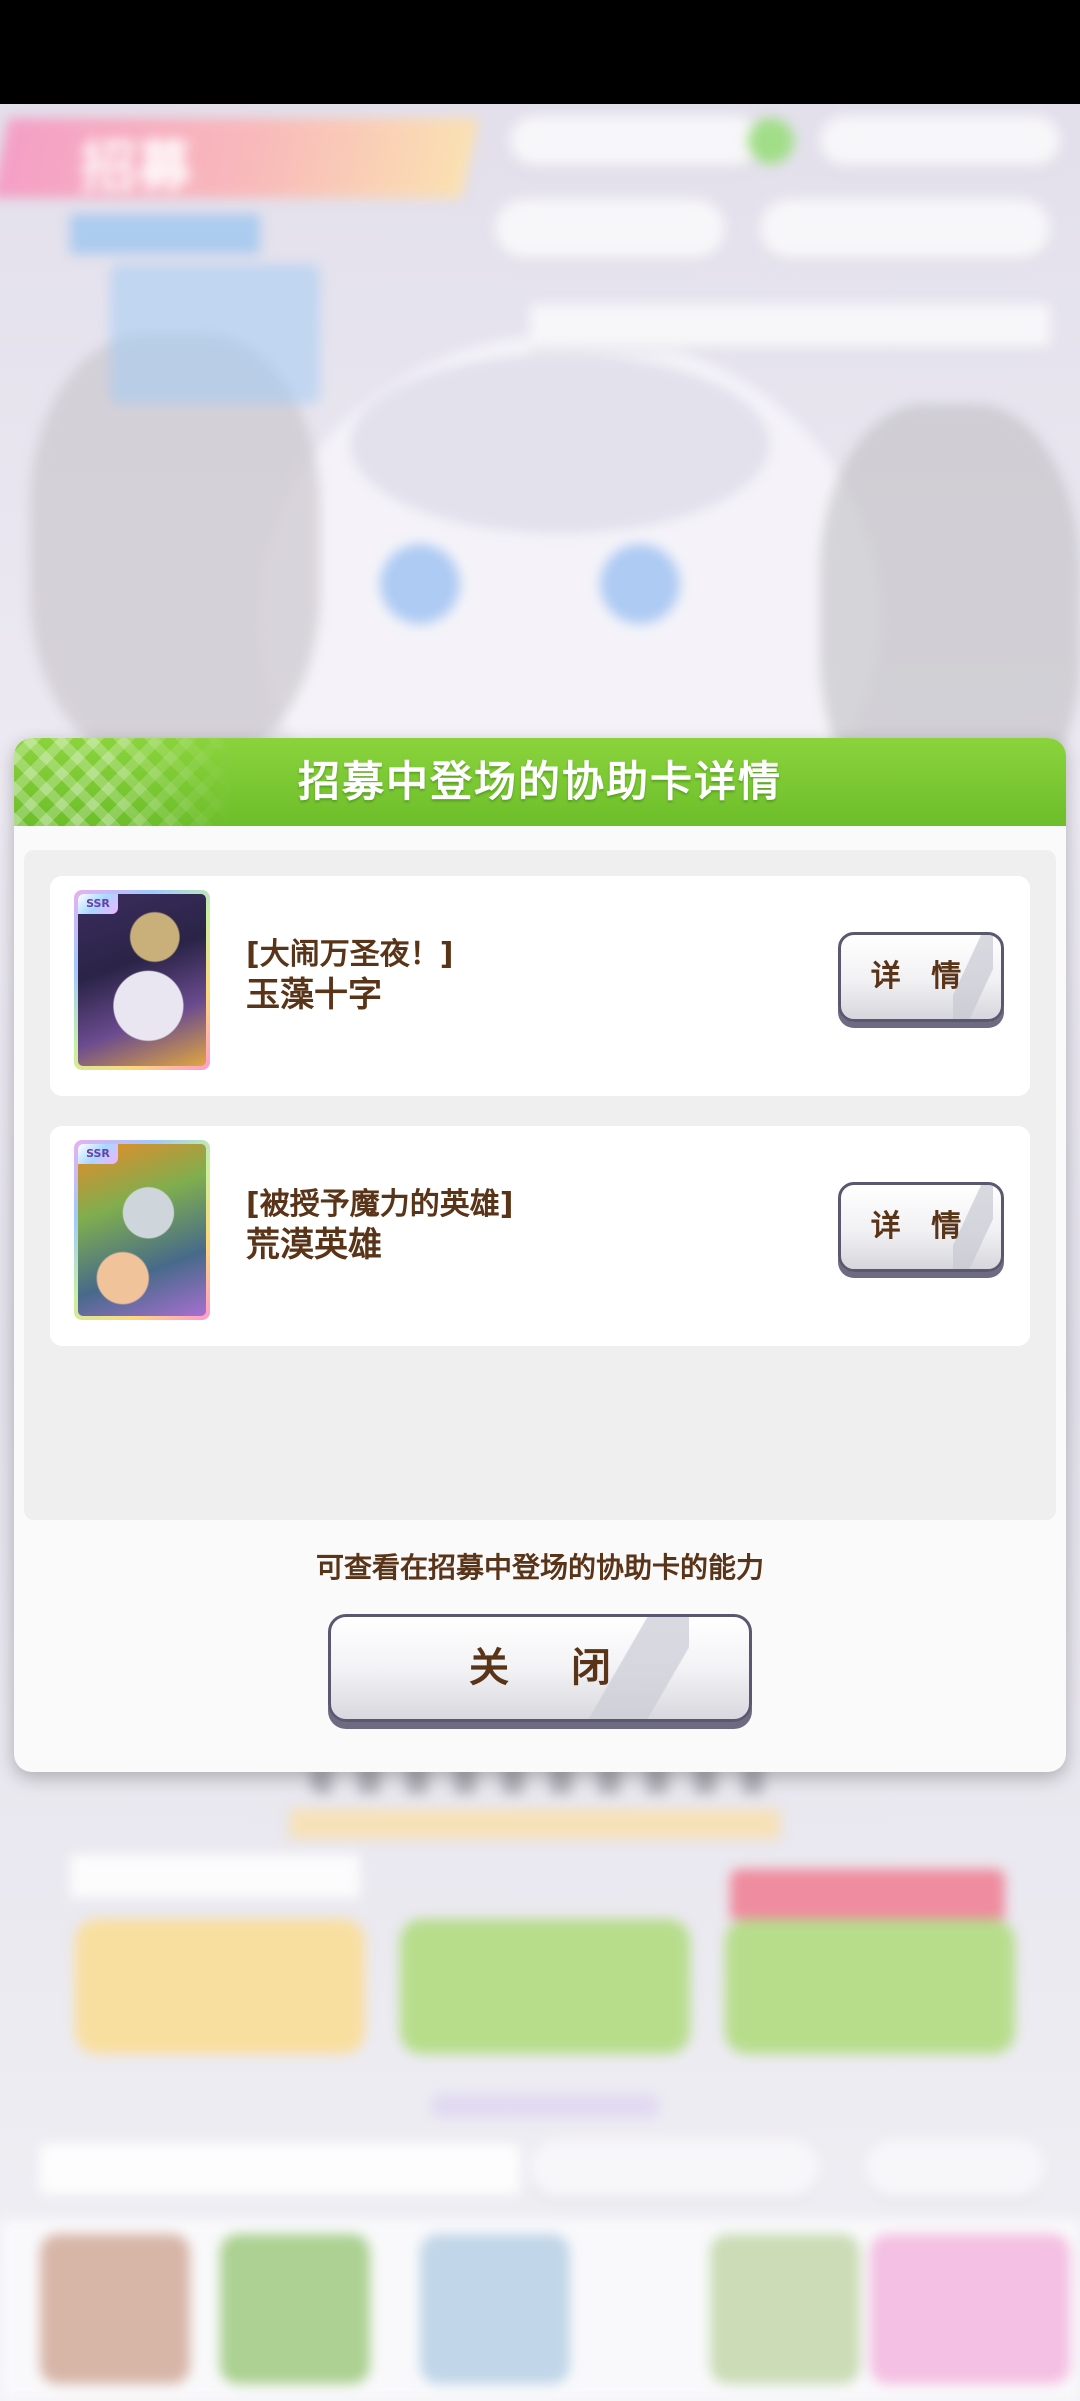 This screenshot has height=2401, width=1080. What do you see at coordinates (540, 986) in the screenshot?
I see `list-item: SSR [大闹万圣夜！] 玉藻十字 详 情` at bounding box center [540, 986].